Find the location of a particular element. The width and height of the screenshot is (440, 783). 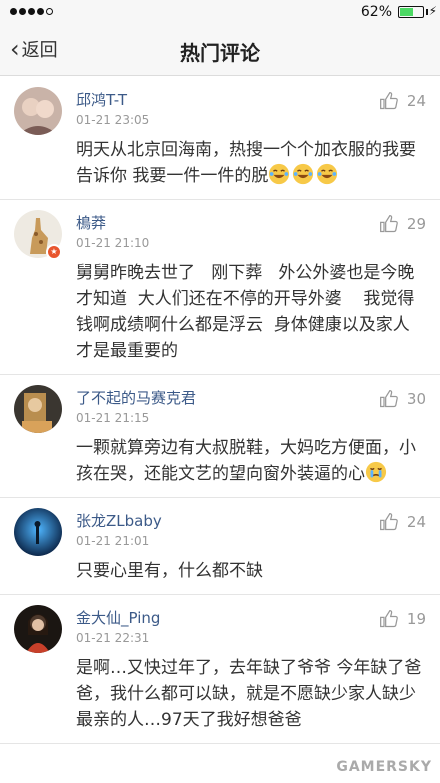

like-button: 29 is located at coordinates (402, 224).